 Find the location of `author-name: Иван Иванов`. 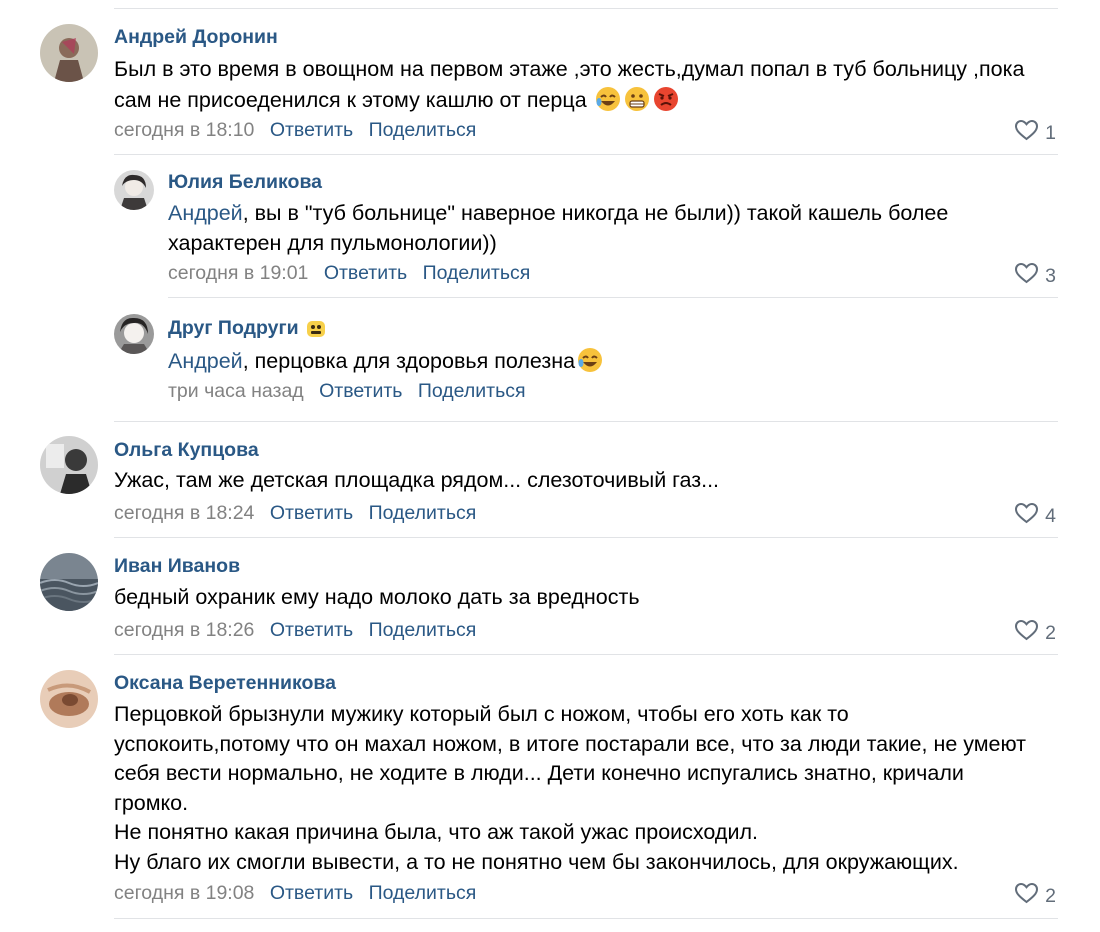

author-name: Иван Иванов is located at coordinates (177, 566).